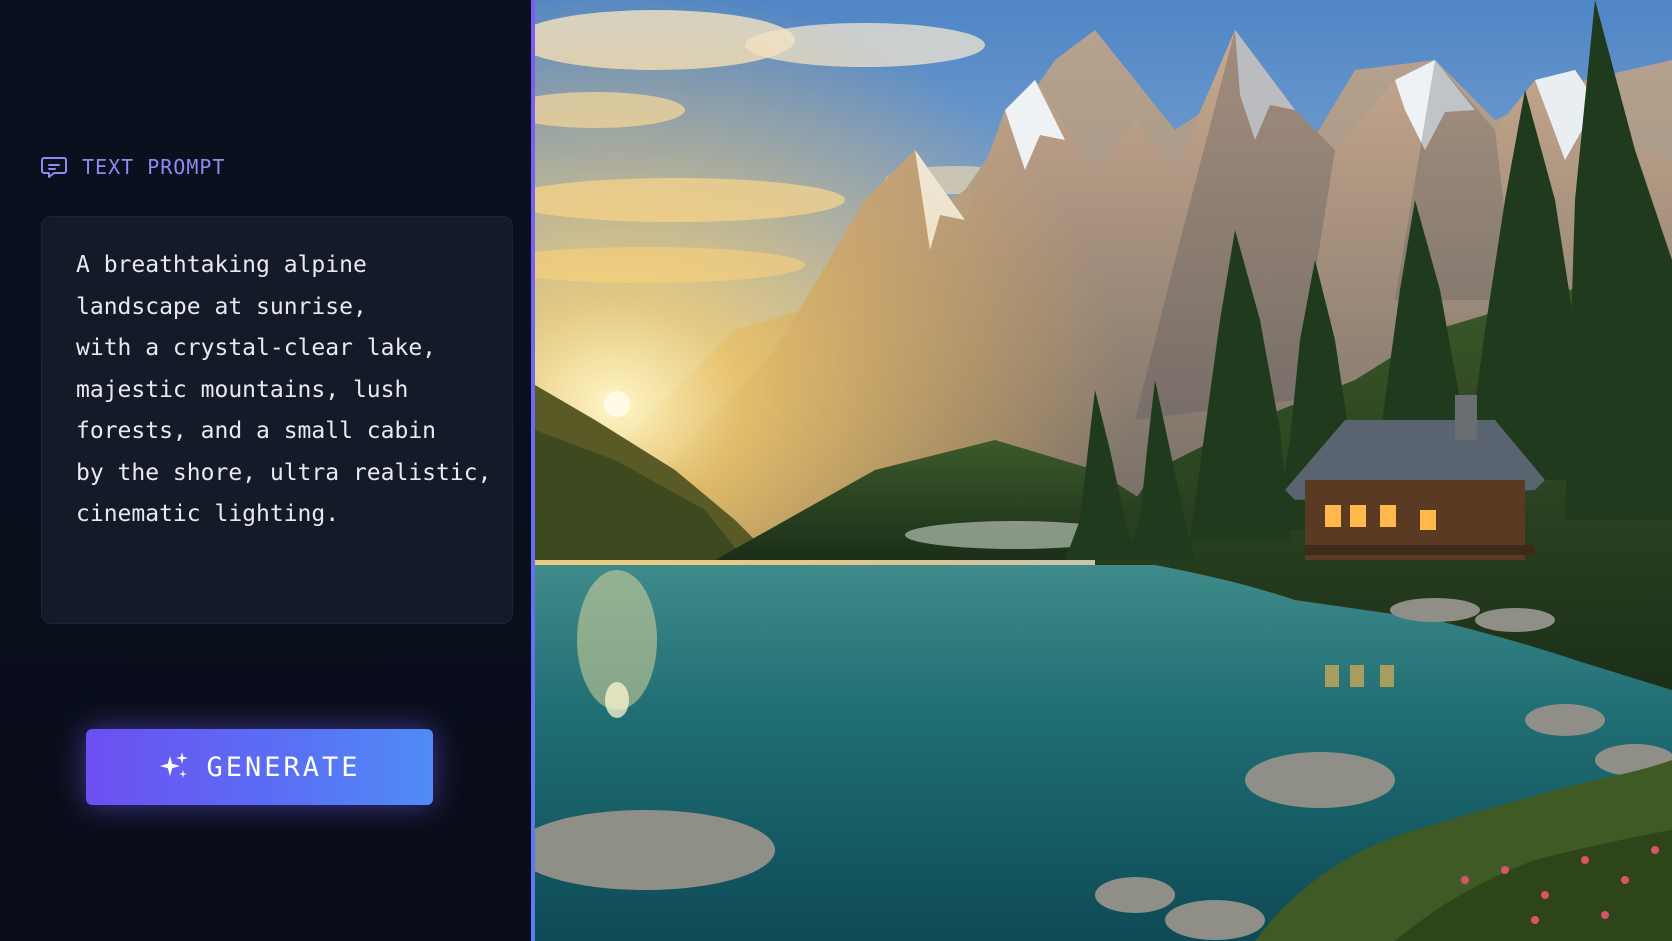  Describe the element at coordinates (284, 472) in the screenshot. I see `prompt-line: by the shore, ultra realistic,` at that location.